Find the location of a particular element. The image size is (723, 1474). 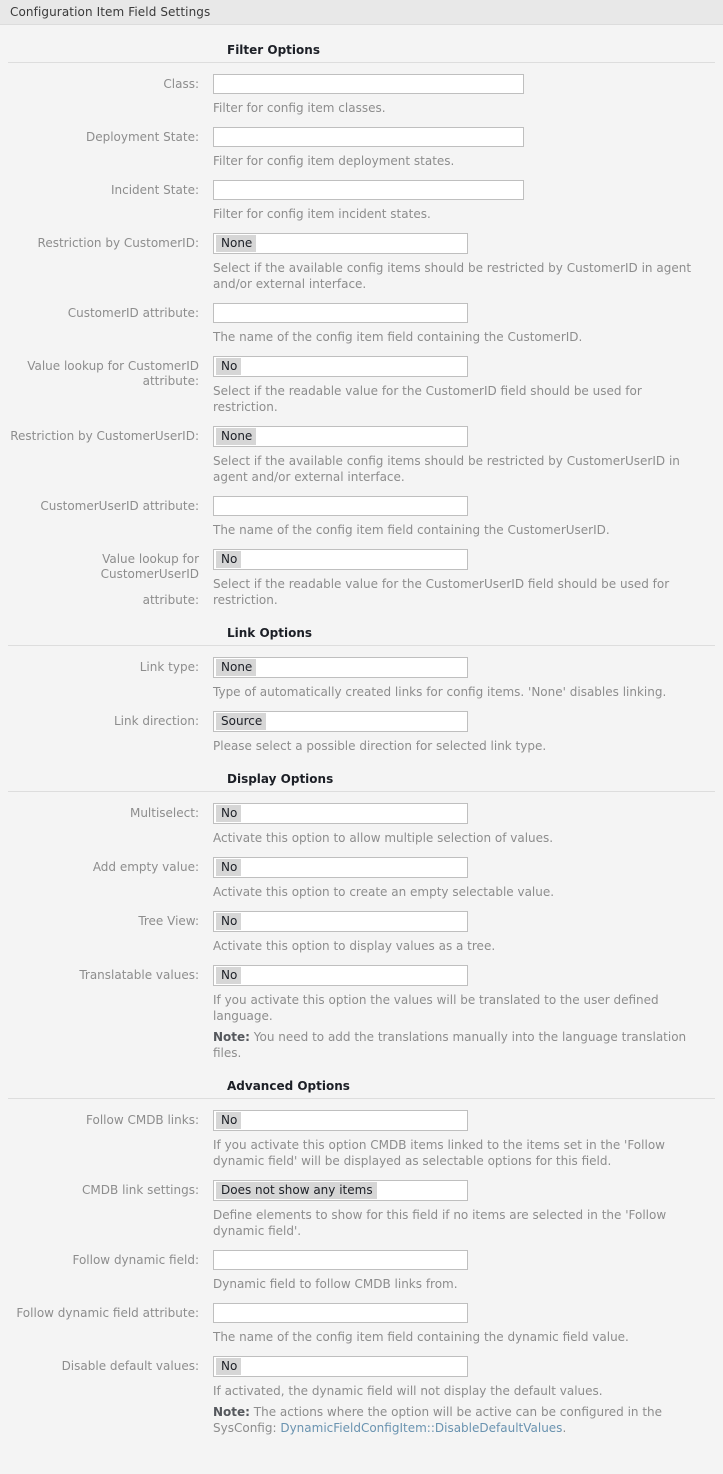

field-label: Tree View: is located at coordinates (168, 921).